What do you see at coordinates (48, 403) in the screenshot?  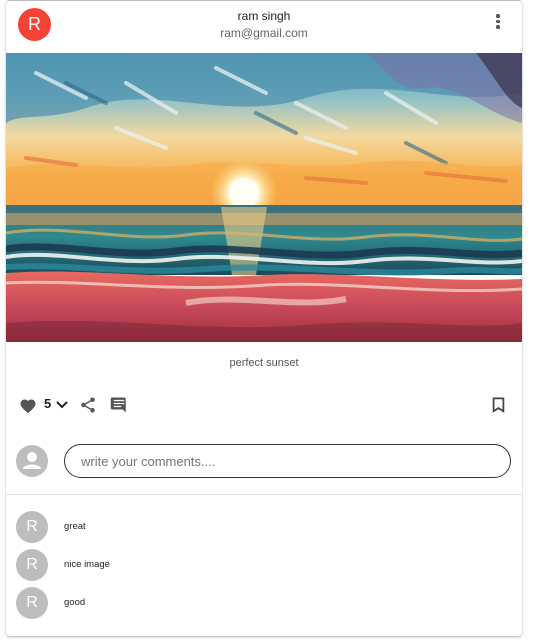 I see `like-count: 5` at bounding box center [48, 403].